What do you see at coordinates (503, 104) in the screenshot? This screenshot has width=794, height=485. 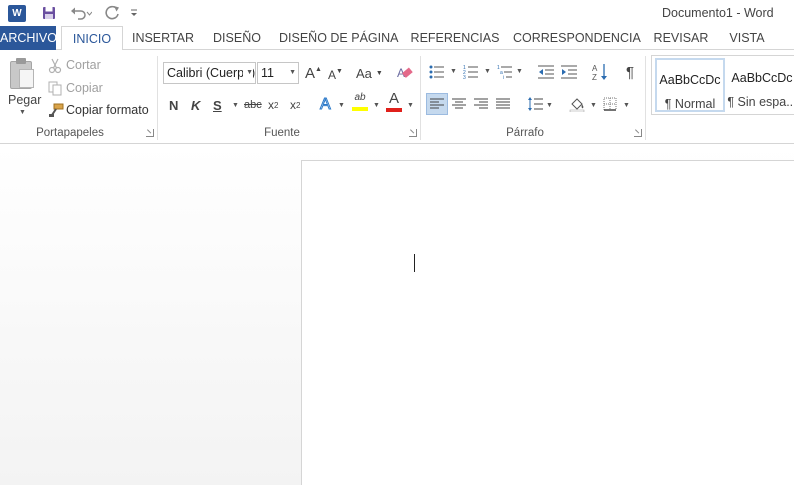 I see `justify-button` at bounding box center [503, 104].